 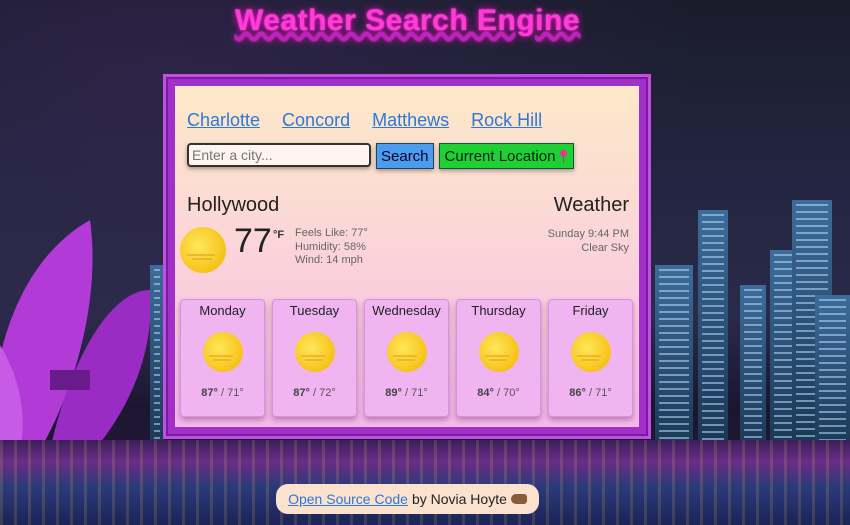 I want to click on city-link-concord: Concord, so click(x=316, y=120).